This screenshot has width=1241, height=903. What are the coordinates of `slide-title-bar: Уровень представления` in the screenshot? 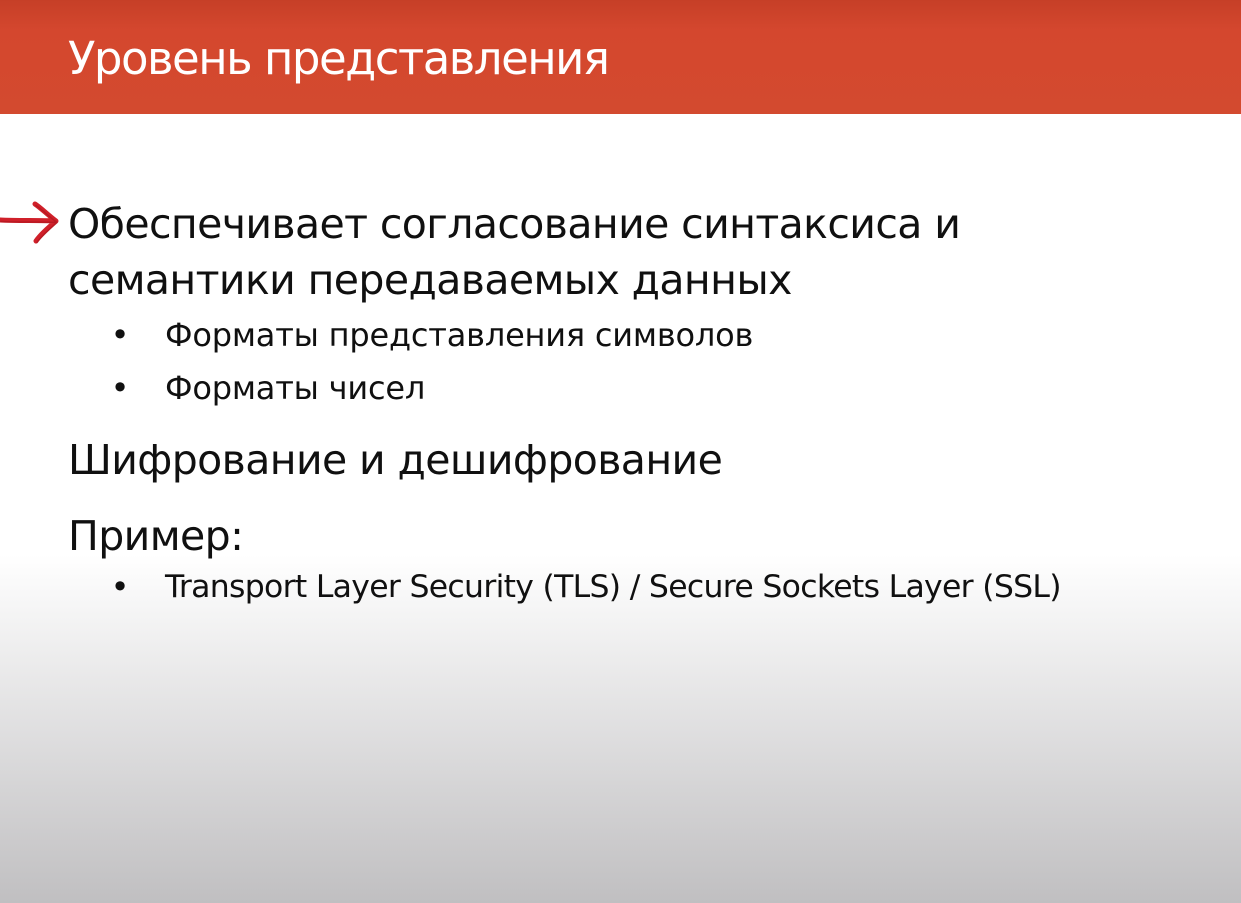 It's located at (620, 57).